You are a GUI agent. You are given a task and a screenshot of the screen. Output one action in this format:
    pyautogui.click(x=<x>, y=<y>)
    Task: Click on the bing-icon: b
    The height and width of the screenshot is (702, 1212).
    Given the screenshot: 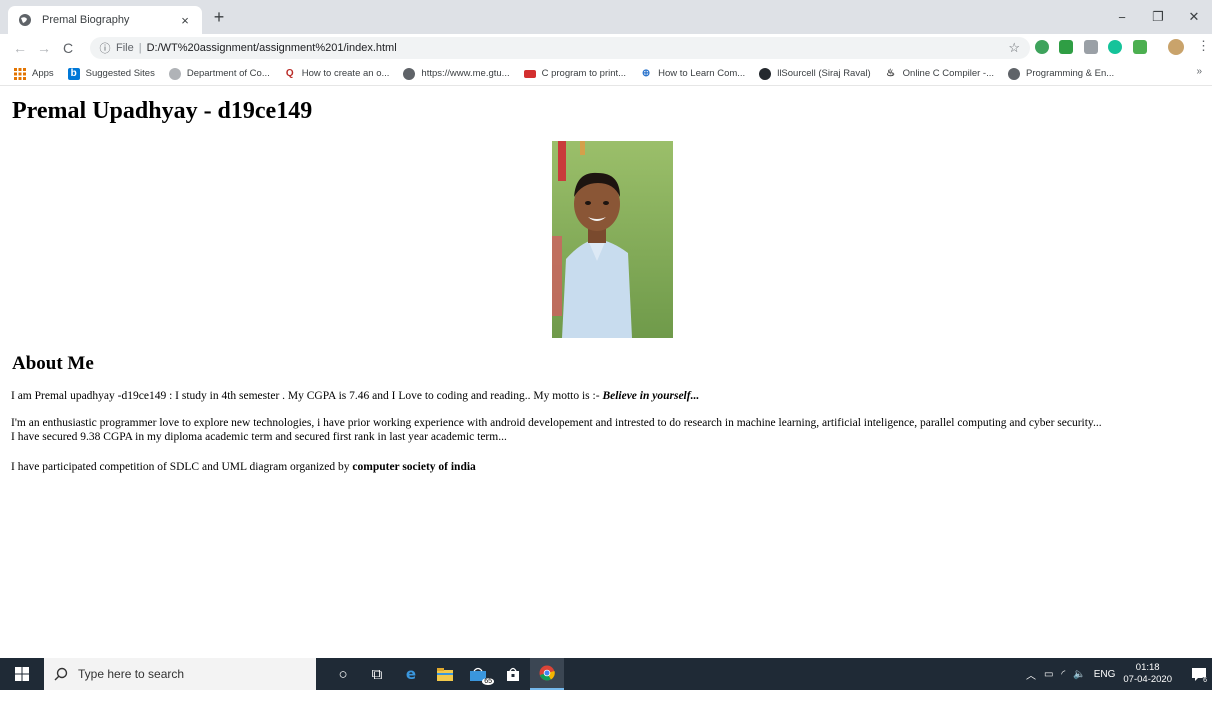 What is the action you would take?
    pyautogui.click(x=73, y=73)
    